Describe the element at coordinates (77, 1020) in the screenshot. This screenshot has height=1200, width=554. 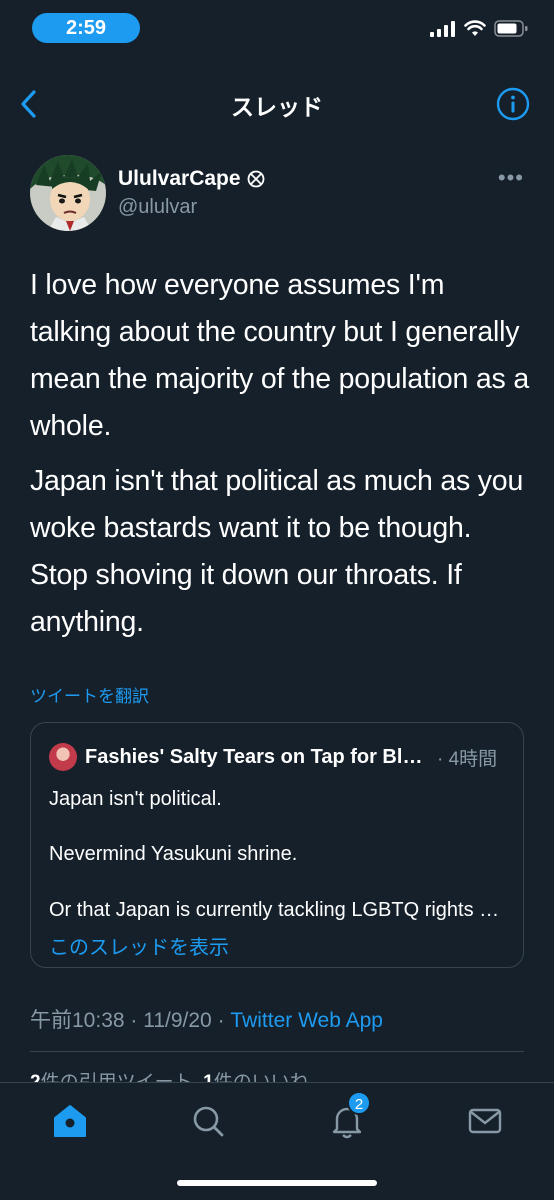
I see `tweet-time: 午前10:38` at that location.